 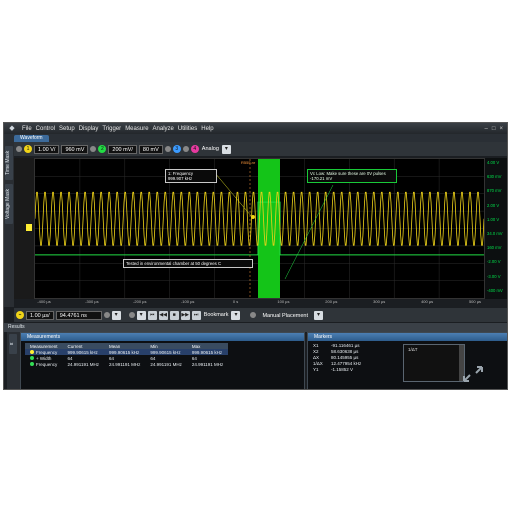 I want to click on nav-checkbox, so click(x=131, y=315).